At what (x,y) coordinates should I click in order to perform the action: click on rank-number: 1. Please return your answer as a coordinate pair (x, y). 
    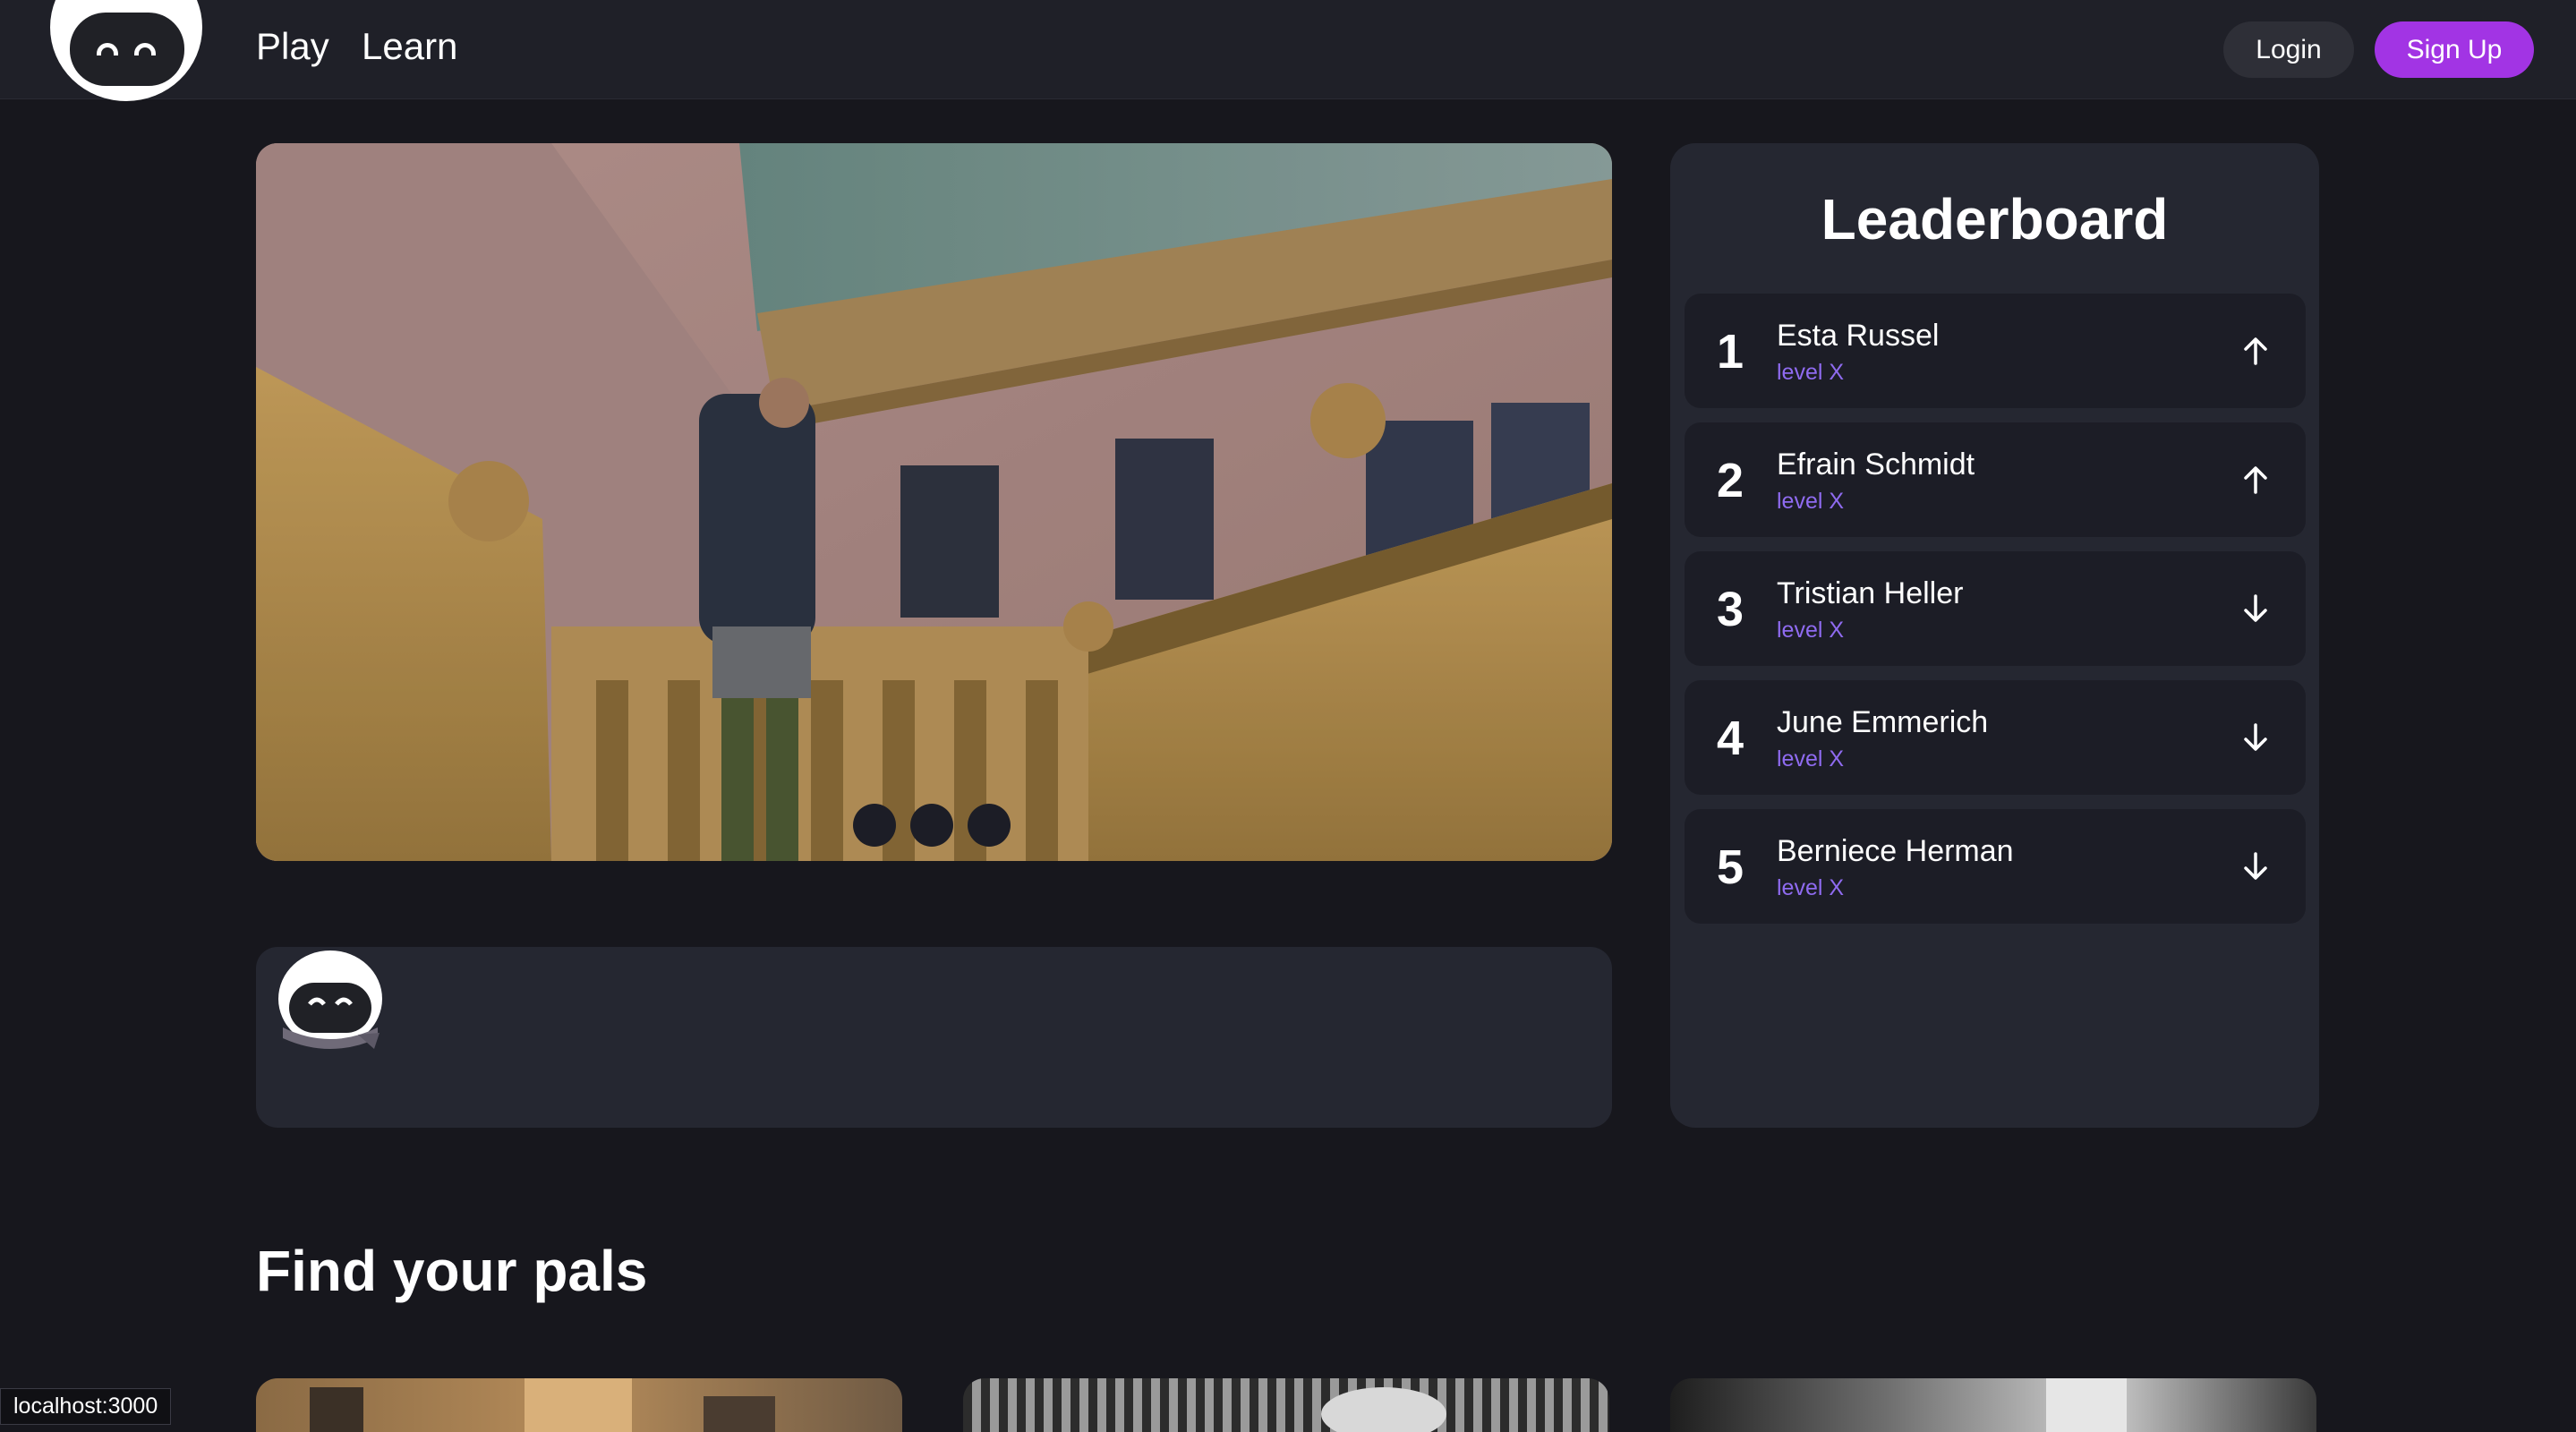
    Looking at the image, I should click on (1730, 352).